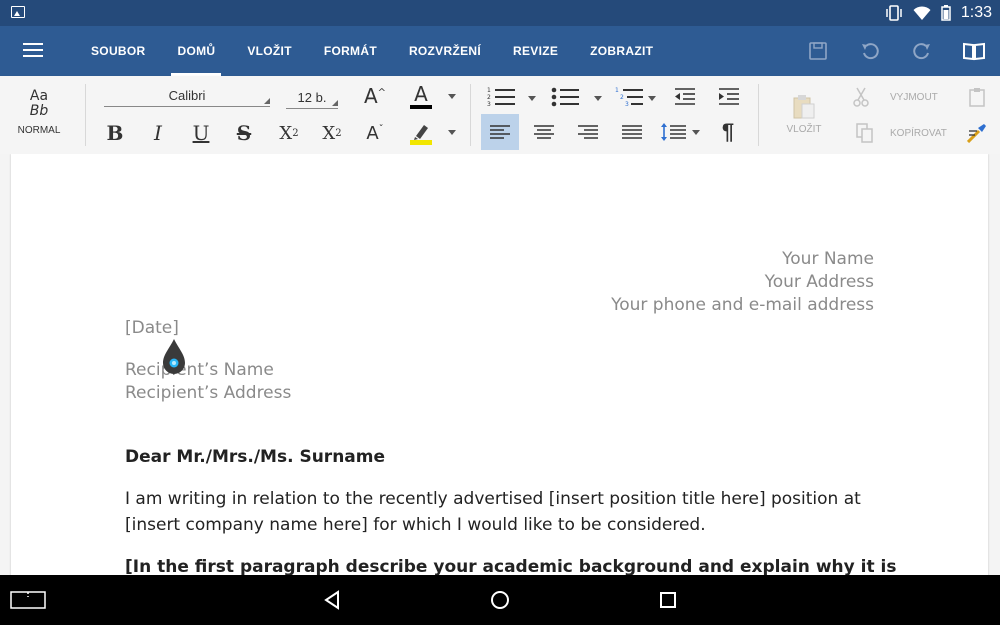 Image resolution: width=1000 pixels, height=625 pixels. What do you see at coordinates (115, 133) in the screenshot?
I see `bold-button: B` at bounding box center [115, 133].